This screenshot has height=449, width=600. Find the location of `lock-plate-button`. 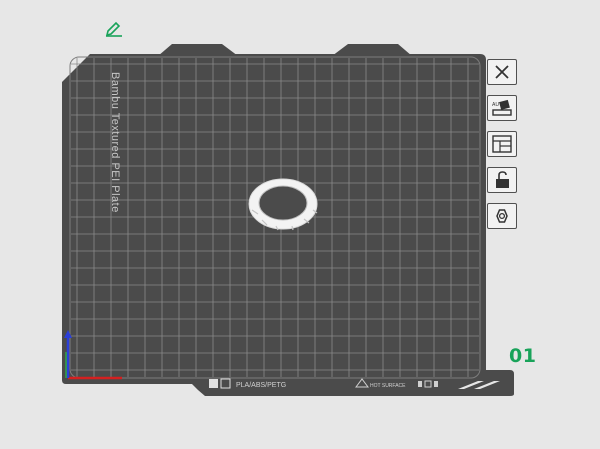

lock-plate-button is located at coordinates (502, 180).